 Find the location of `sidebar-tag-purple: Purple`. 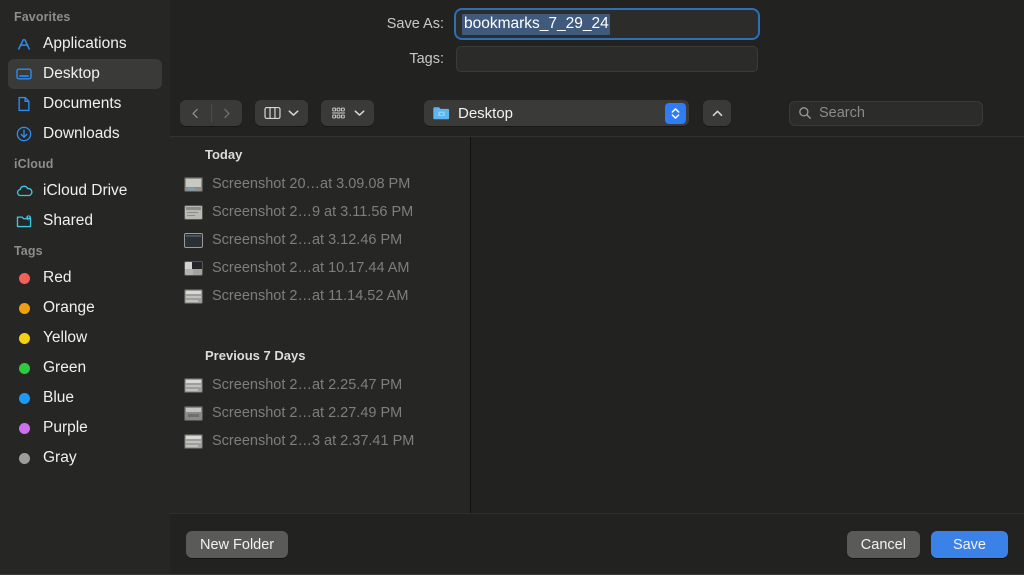

sidebar-tag-purple: Purple is located at coordinates (85, 428).